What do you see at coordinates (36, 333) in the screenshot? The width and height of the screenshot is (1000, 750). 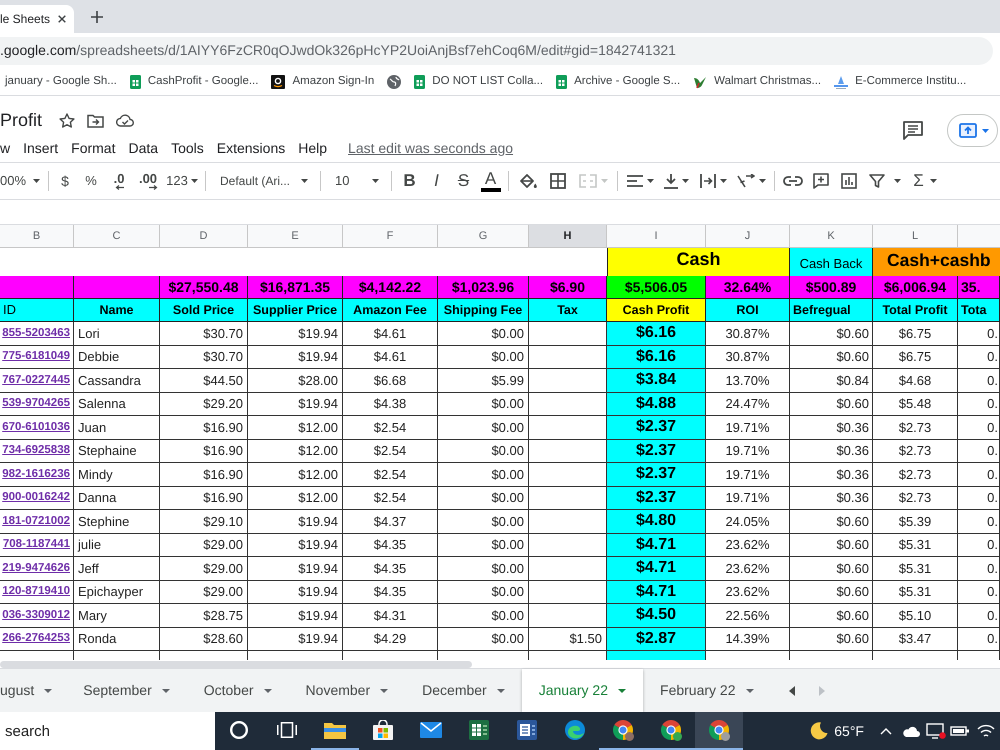 I see `order-id-link: 855-5203463` at bounding box center [36, 333].